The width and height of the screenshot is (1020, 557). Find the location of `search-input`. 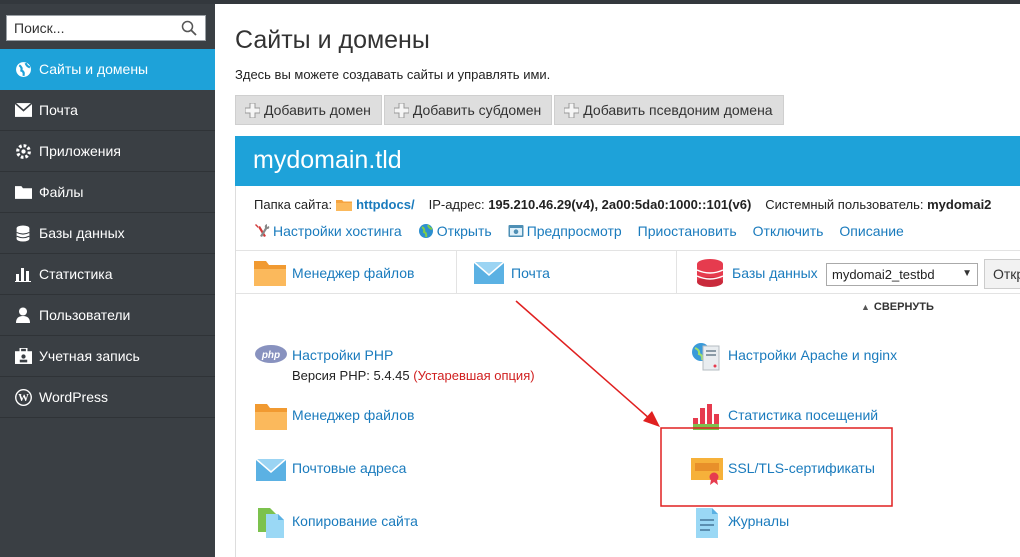

search-input is located at coordinates (92, 28).